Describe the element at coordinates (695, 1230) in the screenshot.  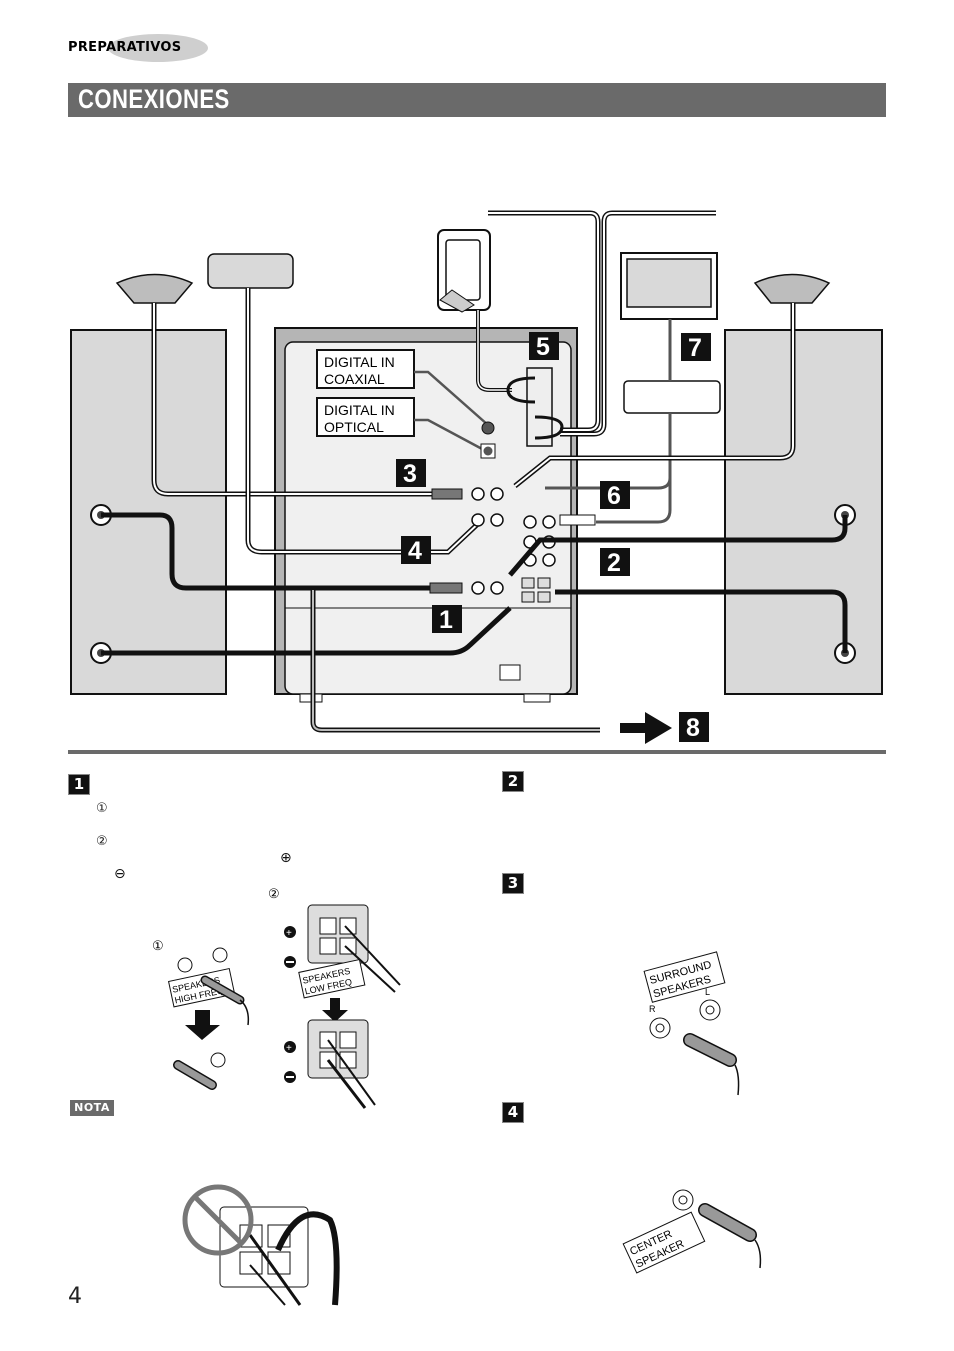
I see `center-speaker-illustration: CENTER SPEAKER` at that location.